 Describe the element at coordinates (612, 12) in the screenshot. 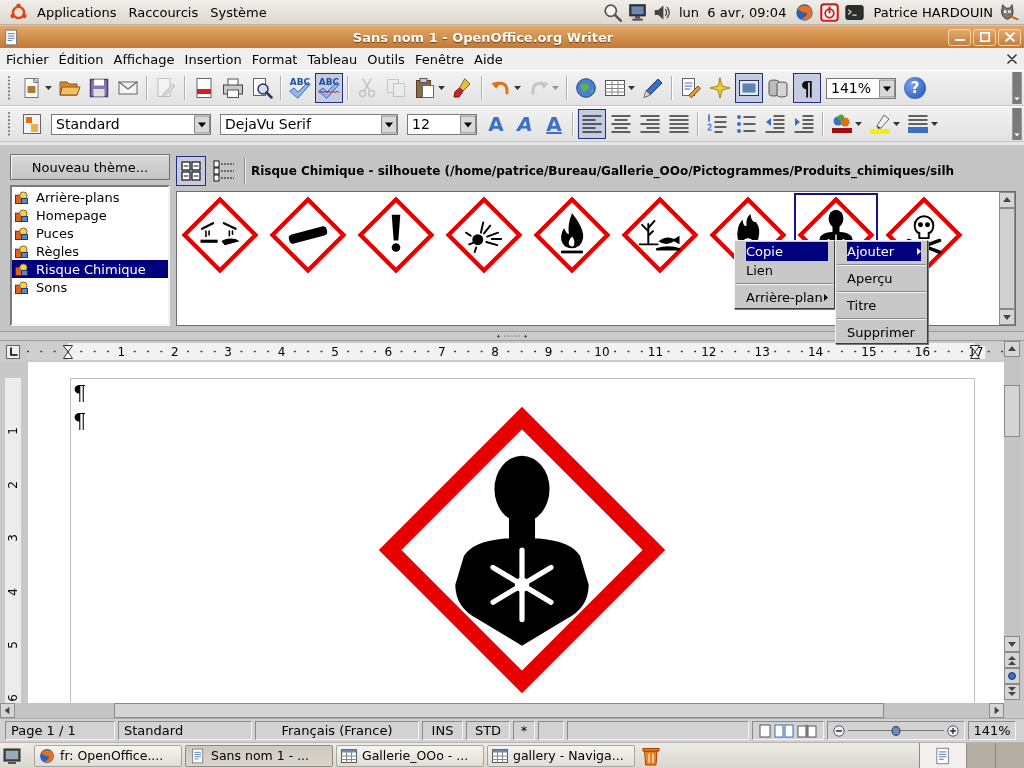

I see `search-icon` at that location.